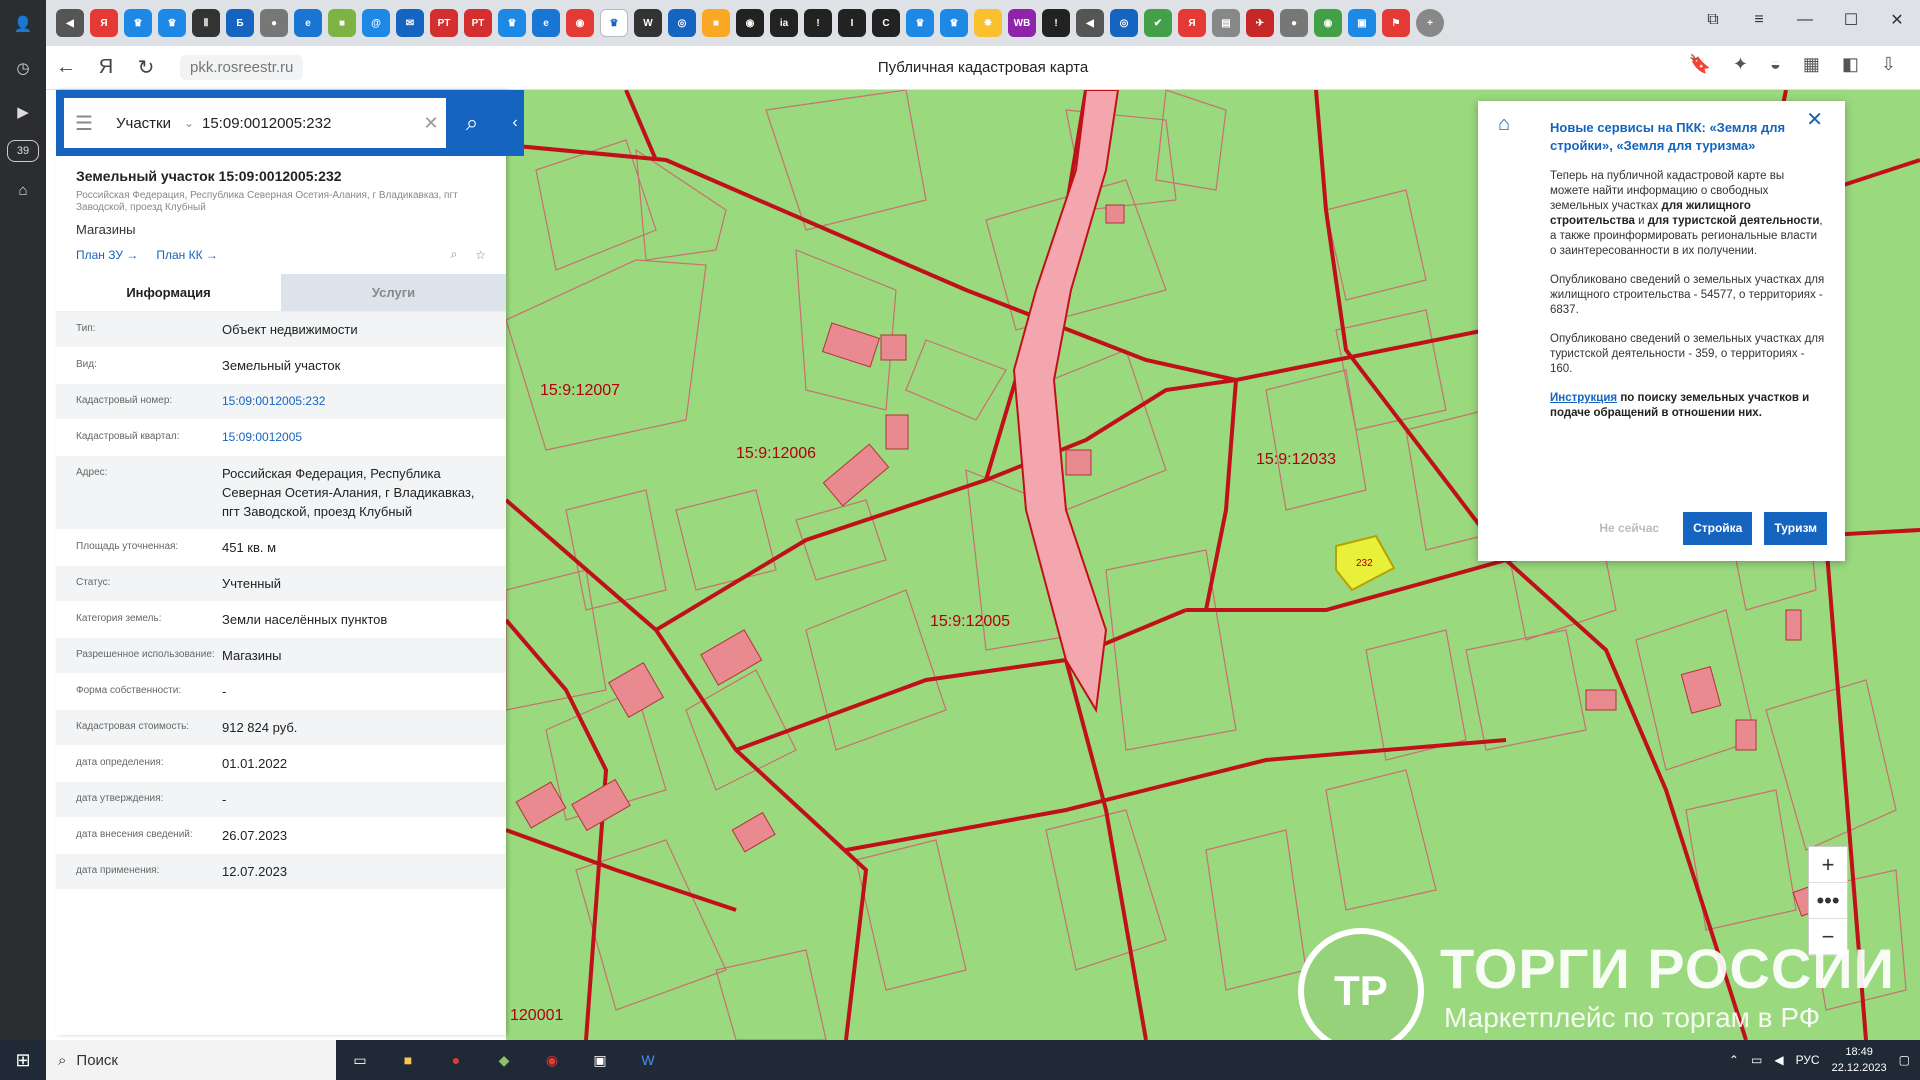  Describe the element at coordinates (1897, 20) in the screenshot. I see `close-window-icon: ✕` at that location.